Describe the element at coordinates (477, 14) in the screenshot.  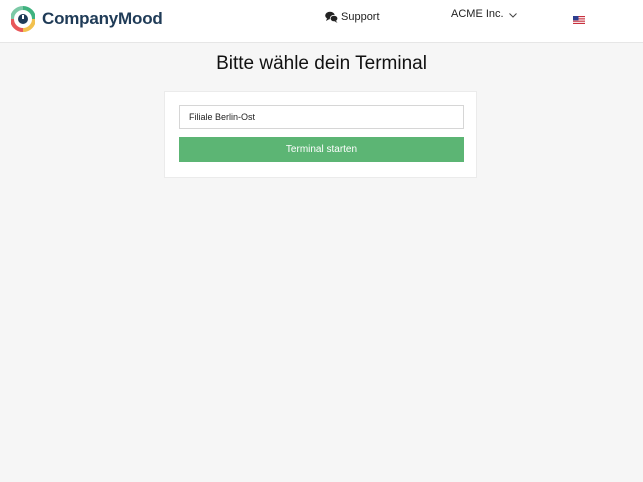
I see `company-label: ACME Inc.` at that location.